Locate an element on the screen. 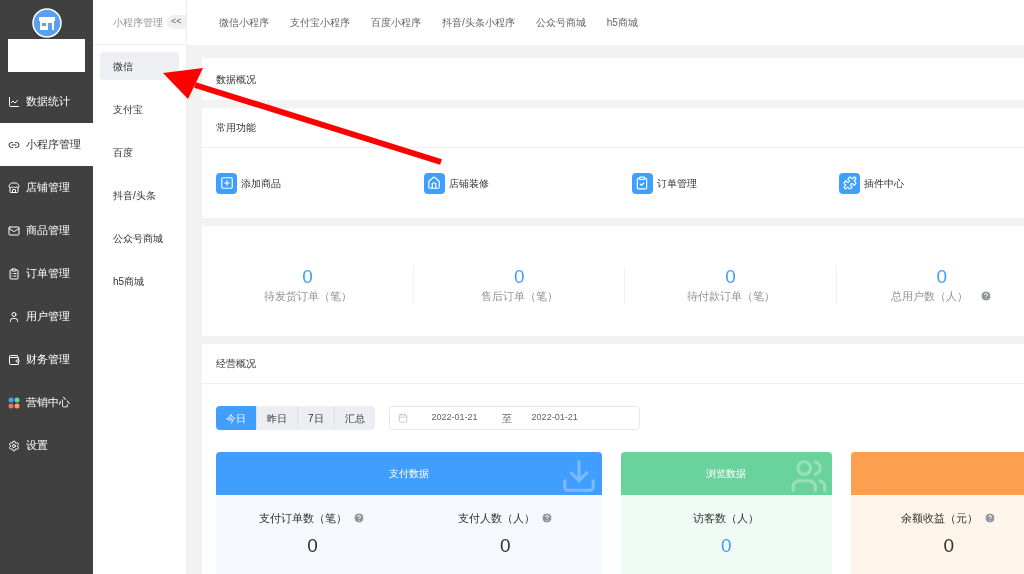  user-icon is located at coordinates (14, 316).